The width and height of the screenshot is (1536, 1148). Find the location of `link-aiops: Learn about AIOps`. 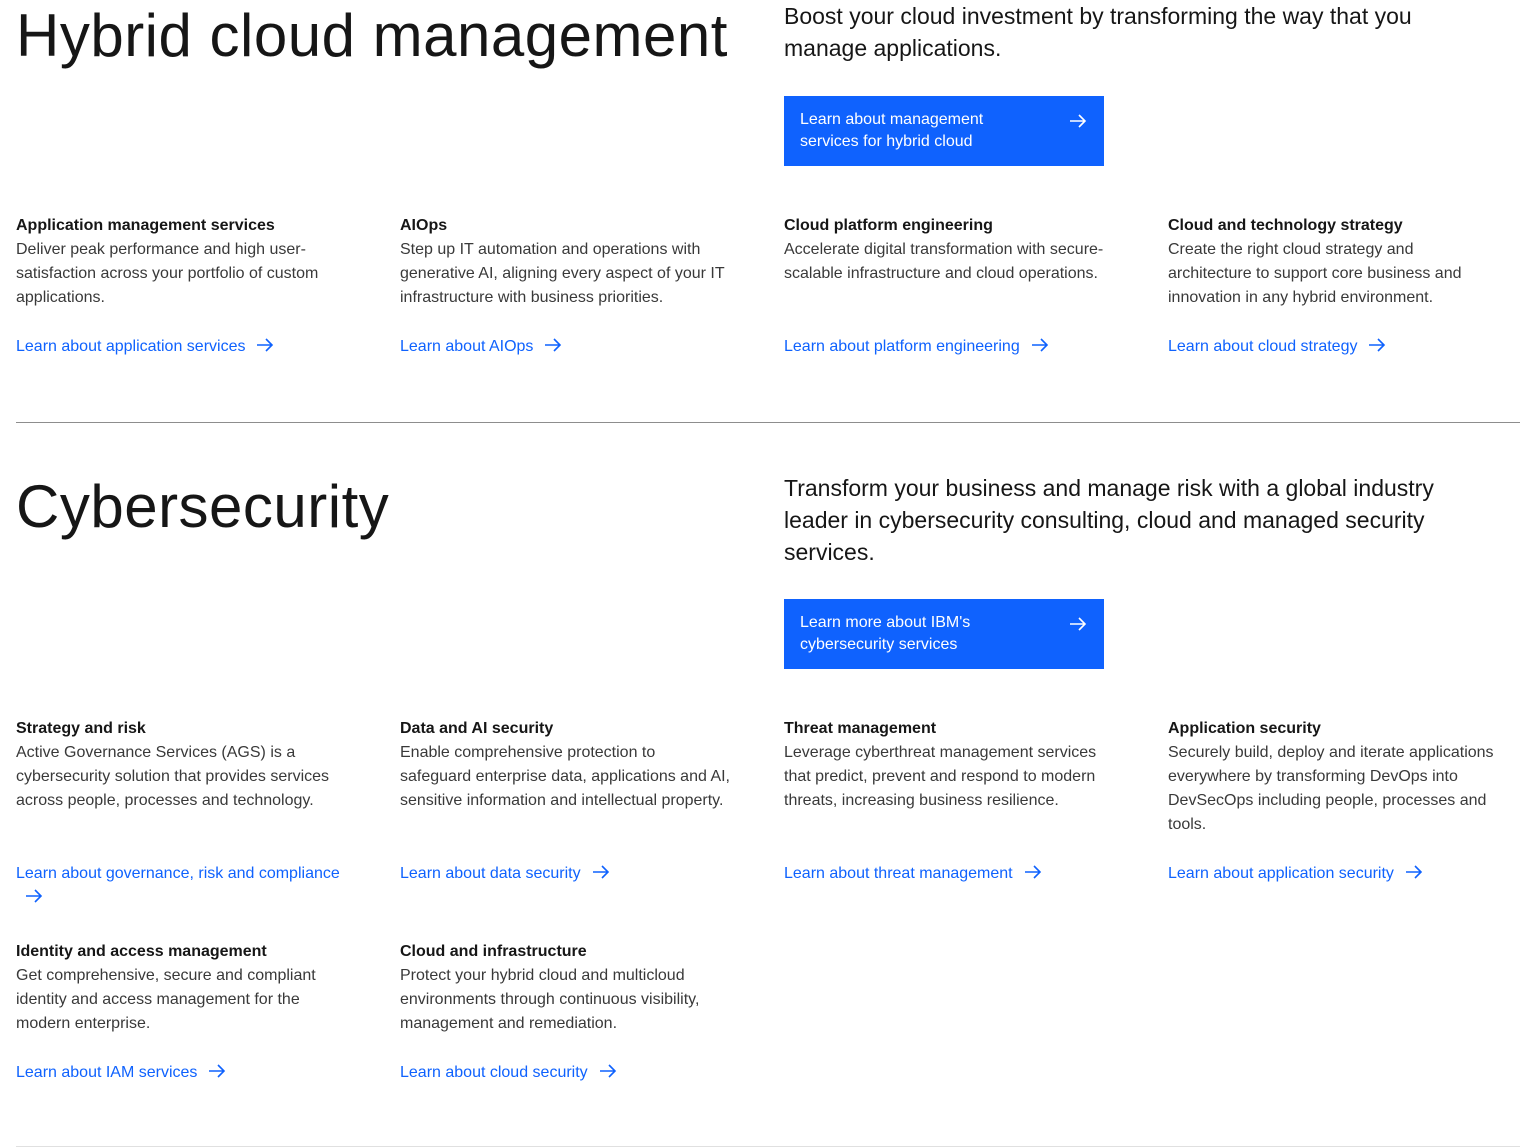

link-aiops: Learn about AIOps is located at coordinates (481, 347).